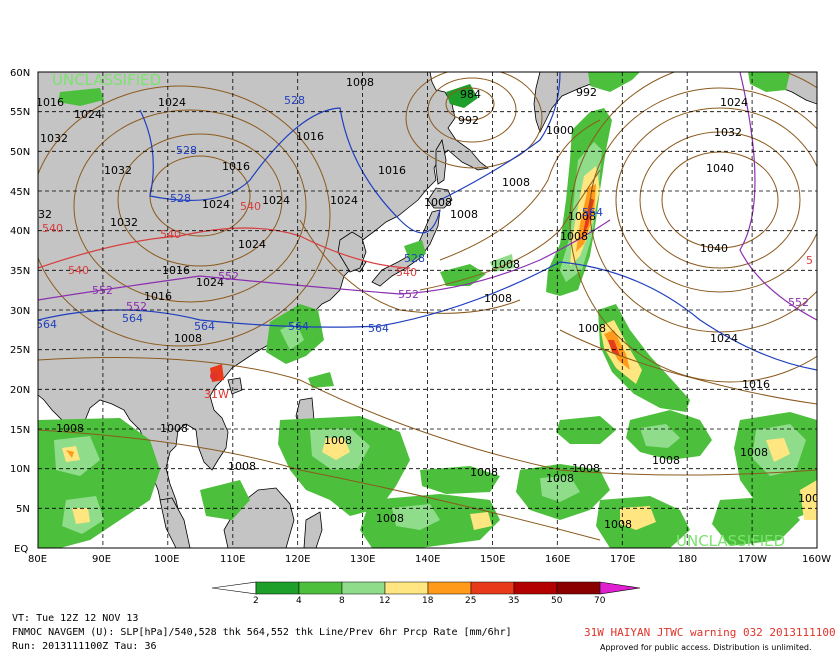 Image resolution: width=840 pixels, height=660 pixels. What do you see at coordinates (384, 601) in the screenshot?
I see `colorbar-tick: 12` at bounding box center [384, 601].